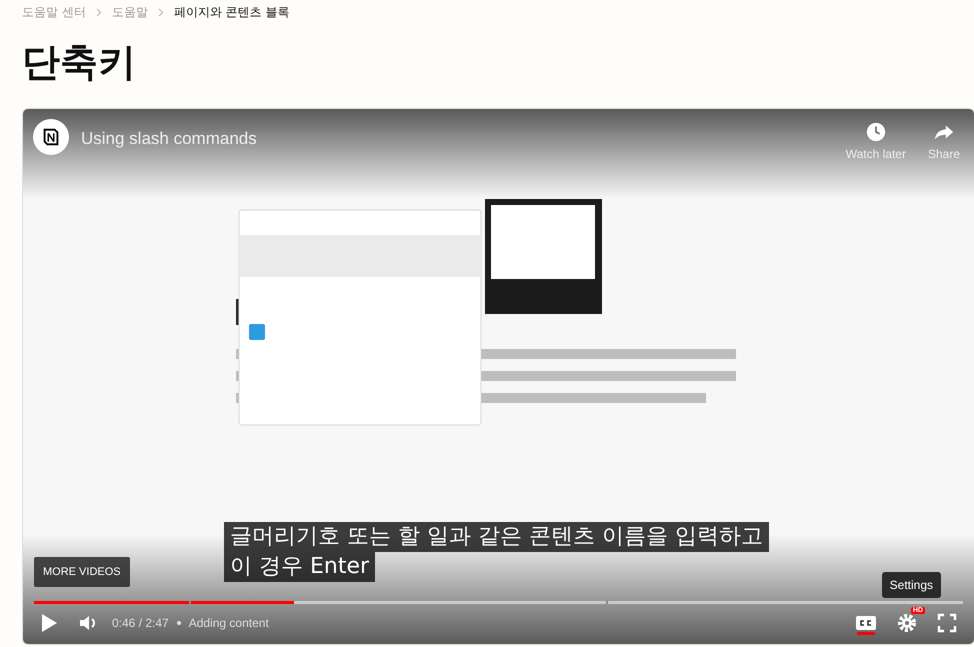 The height and width of the screenshot is (647, 974). Describe the element at coordinates (907, 623) in the screenshot. I see `gear-icon` at that location.